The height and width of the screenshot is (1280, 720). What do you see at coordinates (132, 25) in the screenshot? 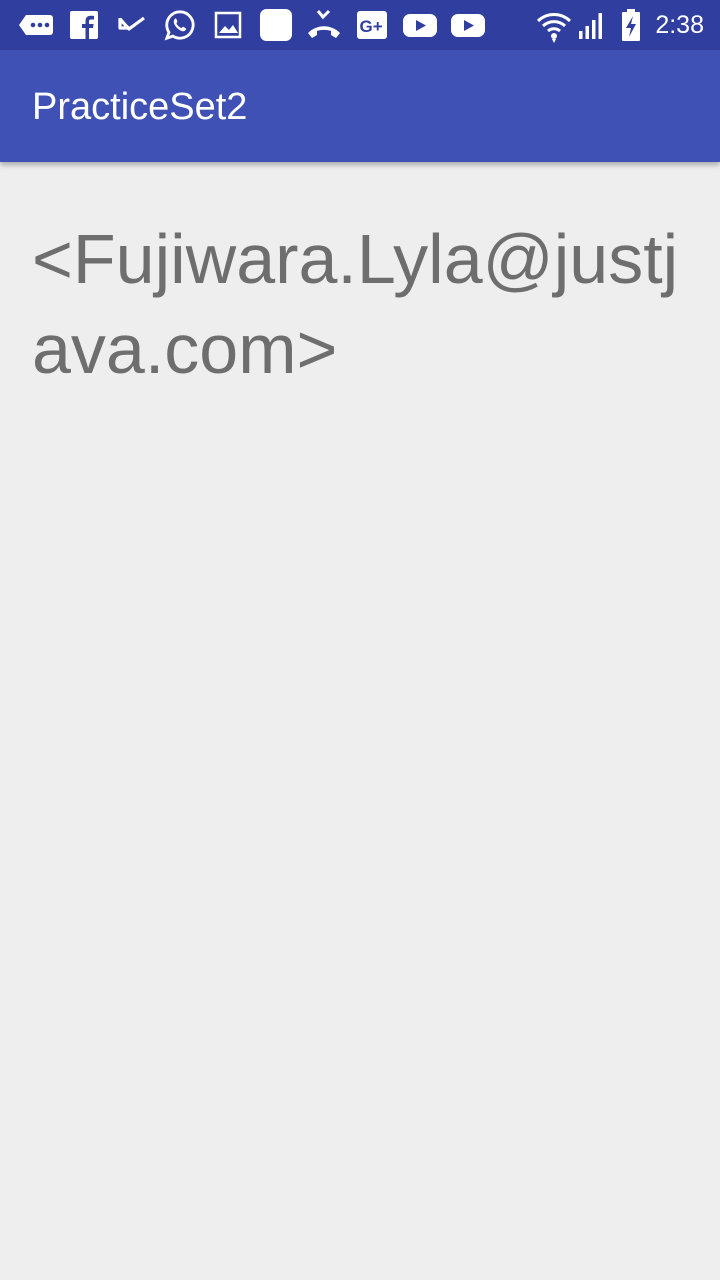
I see `missed-call-icon` at bounding box center [132, 25].